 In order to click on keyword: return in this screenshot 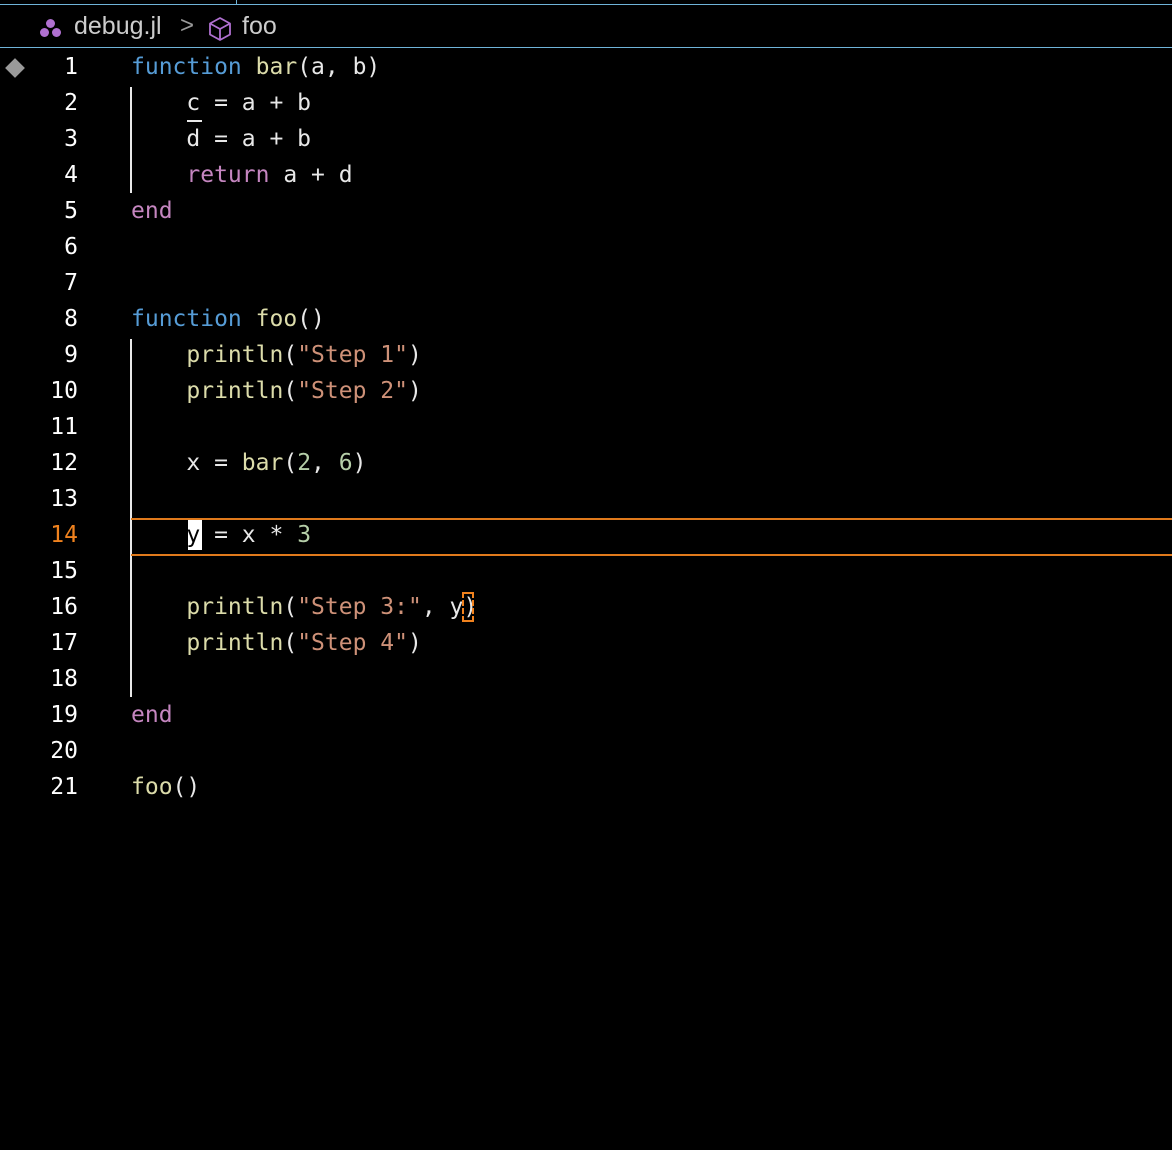, I will do `click(228, 175)`.